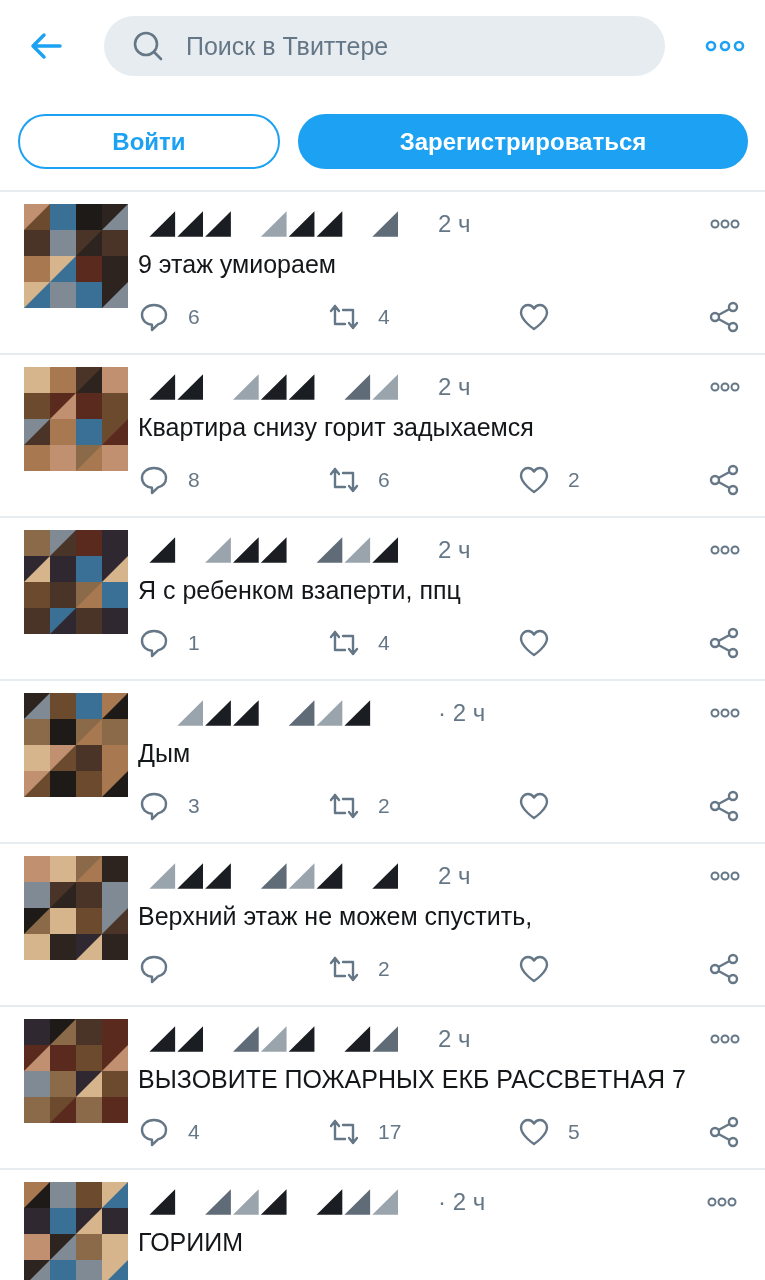 This screenshot has height=1280, width=765. Describe the element at coordinates (191, 1242) in the screenshot. I see `tweet-text: ГОРИИМ` at that location.